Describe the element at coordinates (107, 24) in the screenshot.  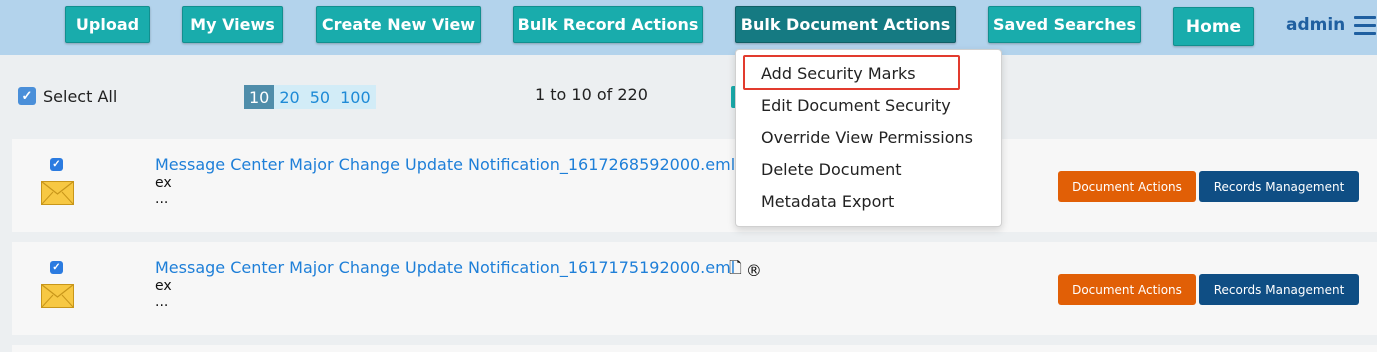
I see `upload-button: Upload` at that location.